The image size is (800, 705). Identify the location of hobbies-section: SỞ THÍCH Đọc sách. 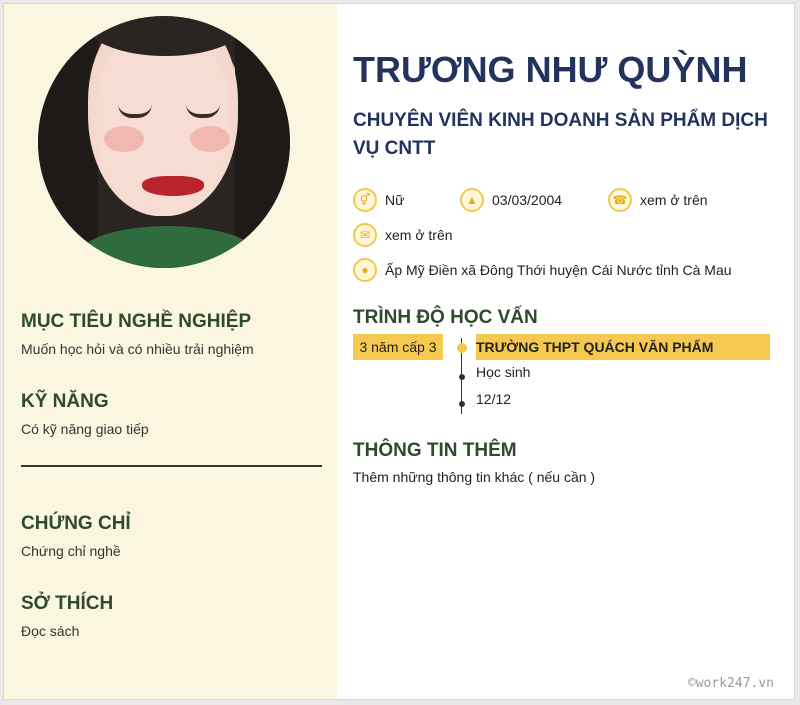
(67, 616).